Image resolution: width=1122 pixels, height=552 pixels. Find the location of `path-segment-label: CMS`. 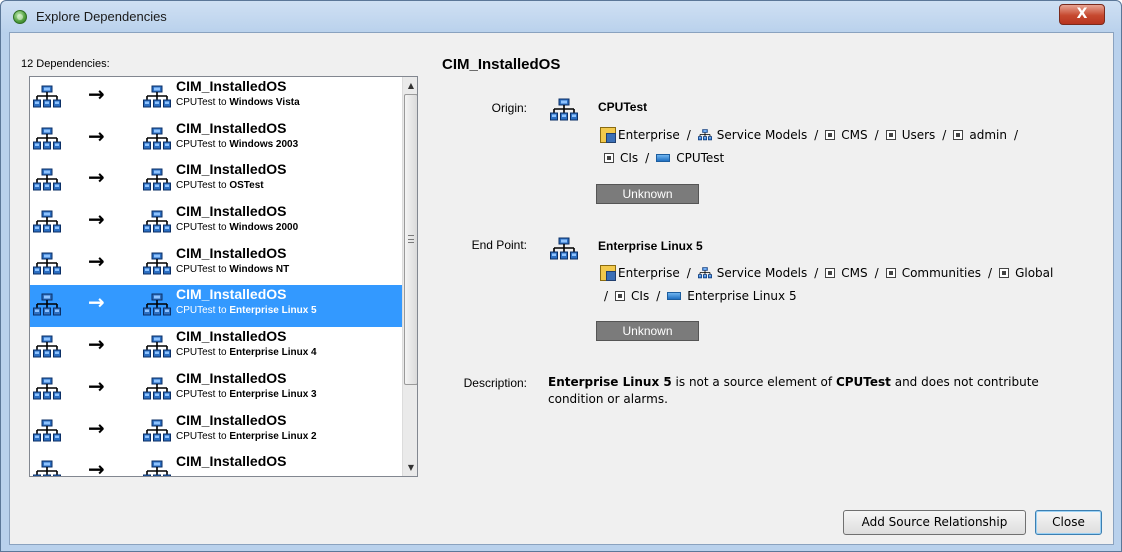

path-segment-label: CMS is located at coordinates (854, 135).